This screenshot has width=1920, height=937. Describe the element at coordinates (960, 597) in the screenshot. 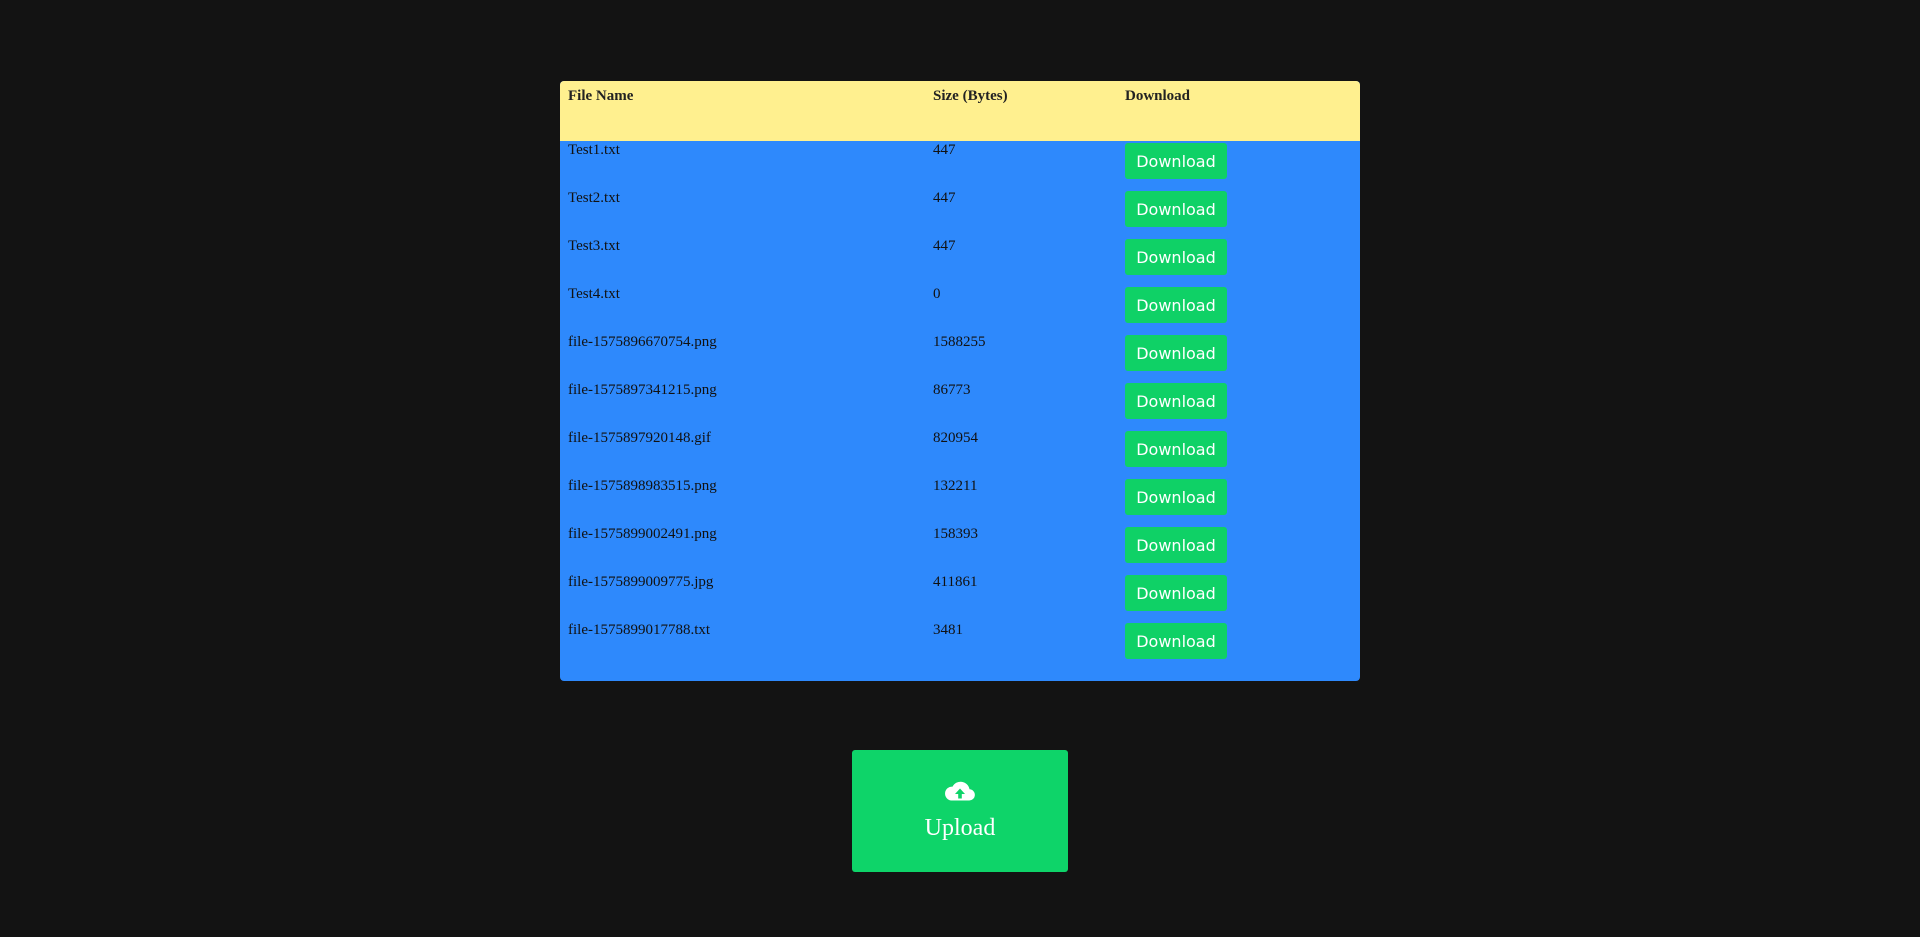

I see `table-row: file-1575899009775.jpg 411861 Download` at that location.